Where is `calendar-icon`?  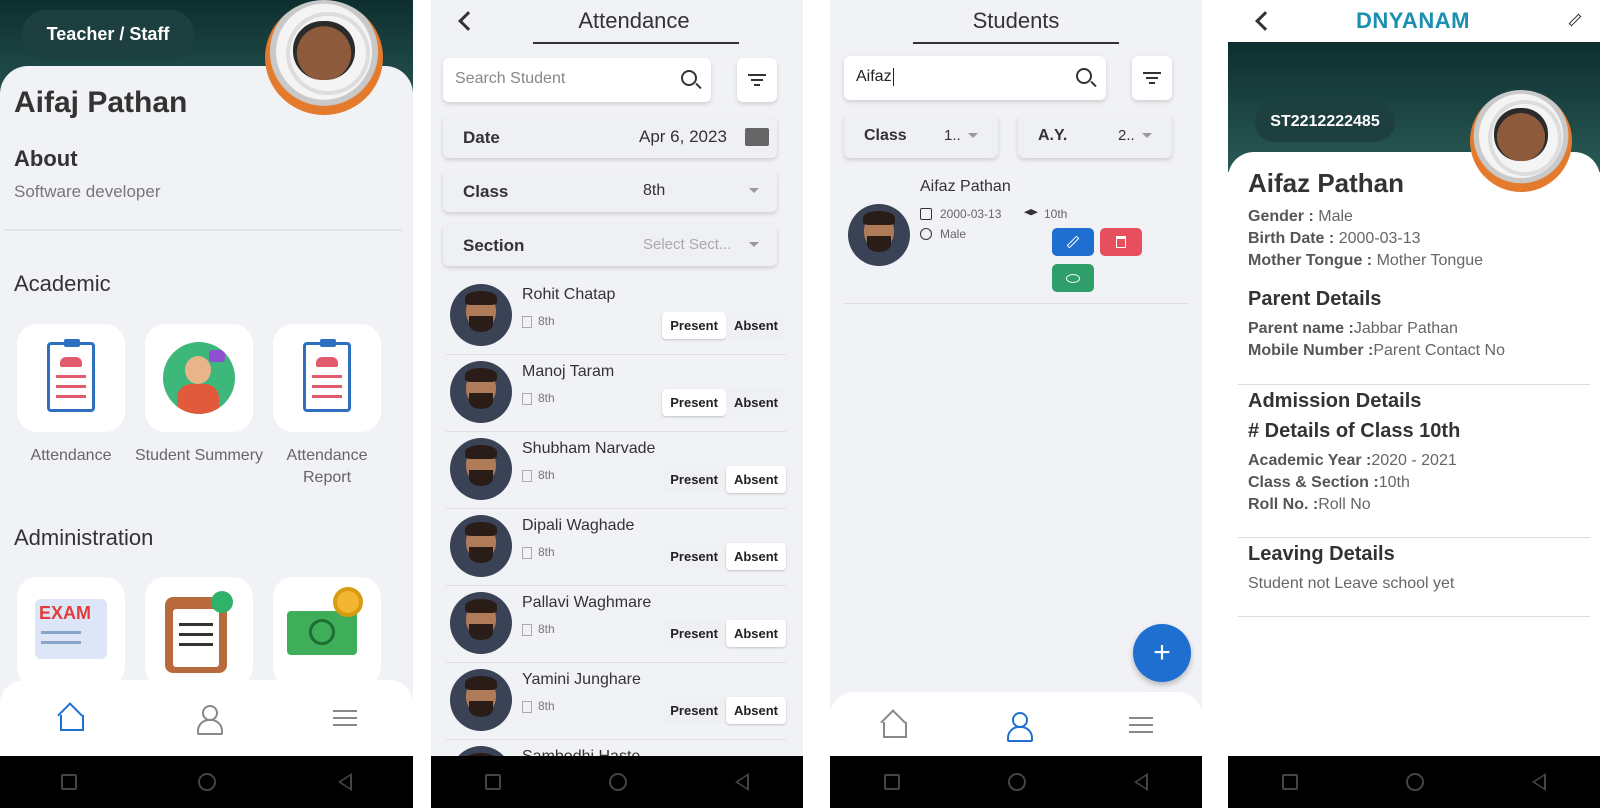
calendar-icon is located at coordinates (757, 137).